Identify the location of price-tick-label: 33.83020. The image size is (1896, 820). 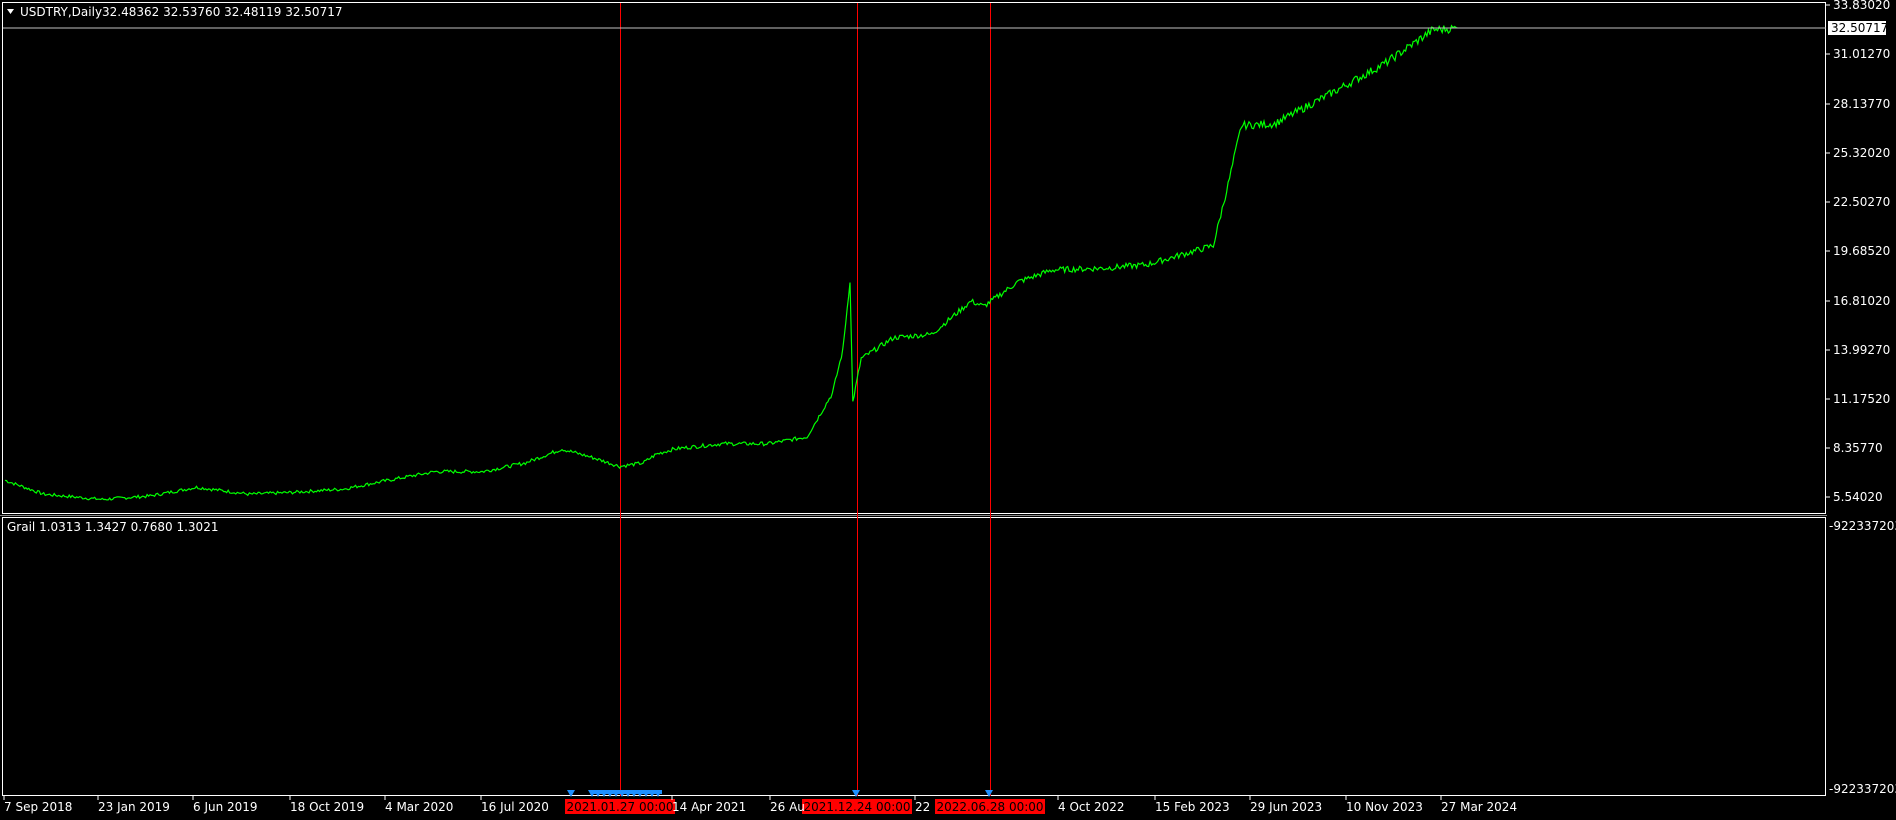
(1861, 6).